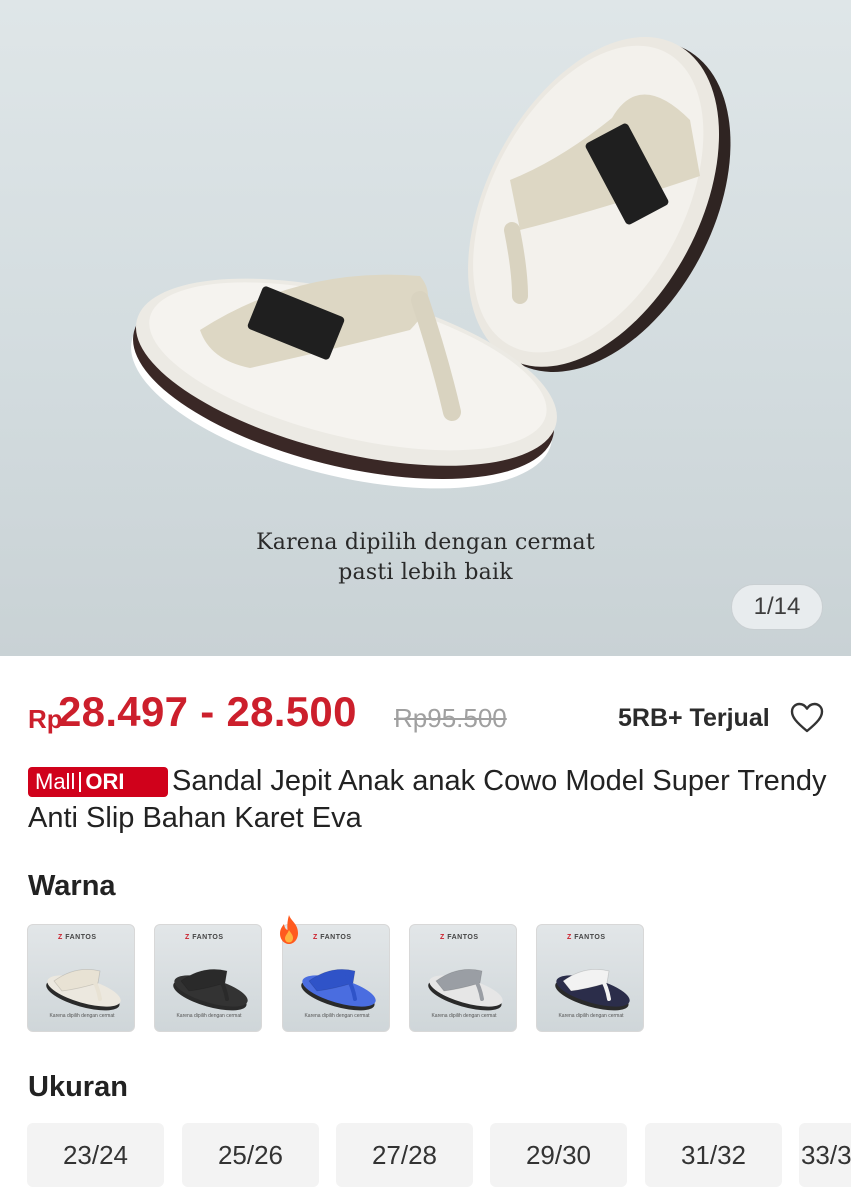  Describe the element at coordinates (558, 1155) in the screenshot. I see `size-option: 29/30` at that location.